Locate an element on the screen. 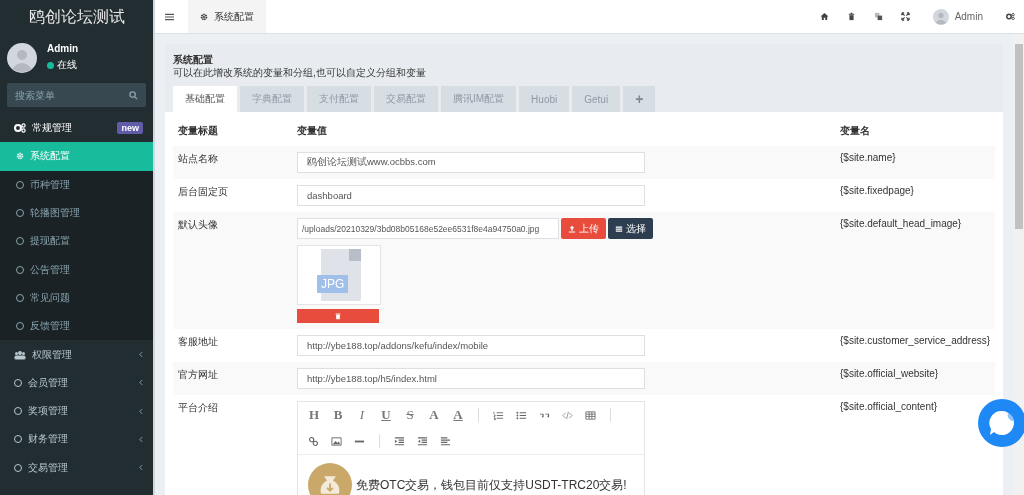 The image size is (1024, 495). variable-name: {$site.fixedpage} is located at coordinates (877, 190).